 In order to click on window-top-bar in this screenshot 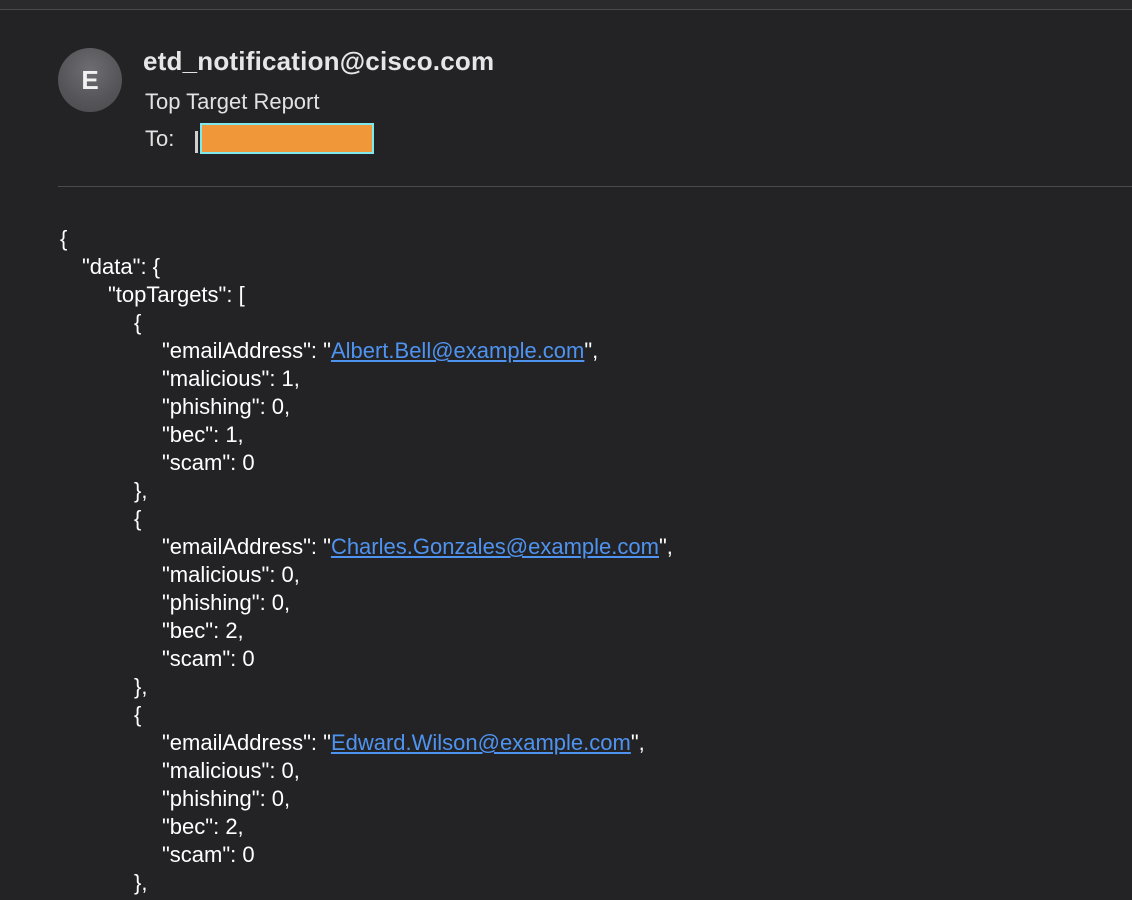, I will do `click(566, 5)`.